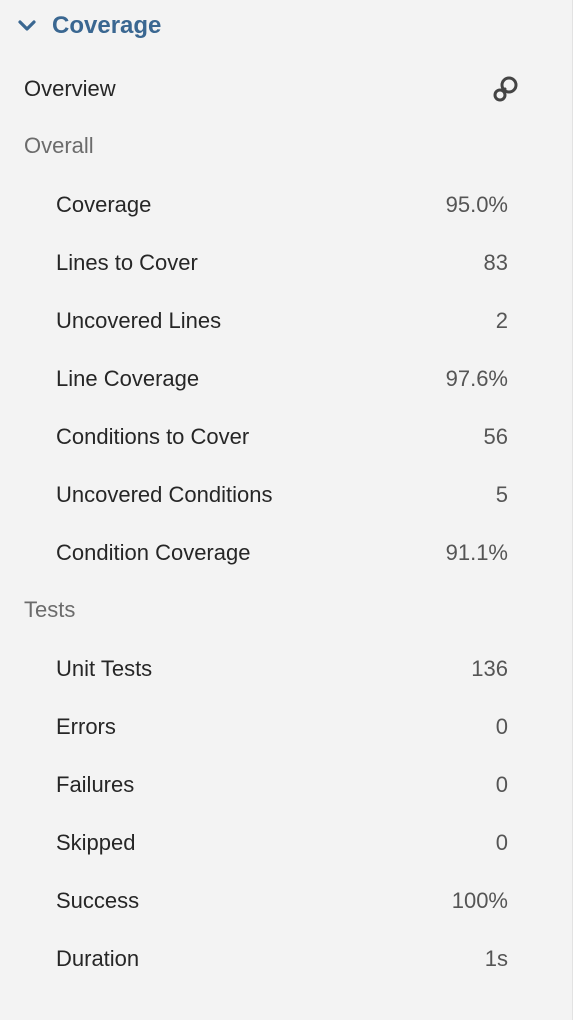 Image resolution: width=586 pixels, height=1020 pixels. What do you see at coordinates (477, 553) in the screenshot?
I see `metric-value: 91.1%` at bounding box center [477, 553].